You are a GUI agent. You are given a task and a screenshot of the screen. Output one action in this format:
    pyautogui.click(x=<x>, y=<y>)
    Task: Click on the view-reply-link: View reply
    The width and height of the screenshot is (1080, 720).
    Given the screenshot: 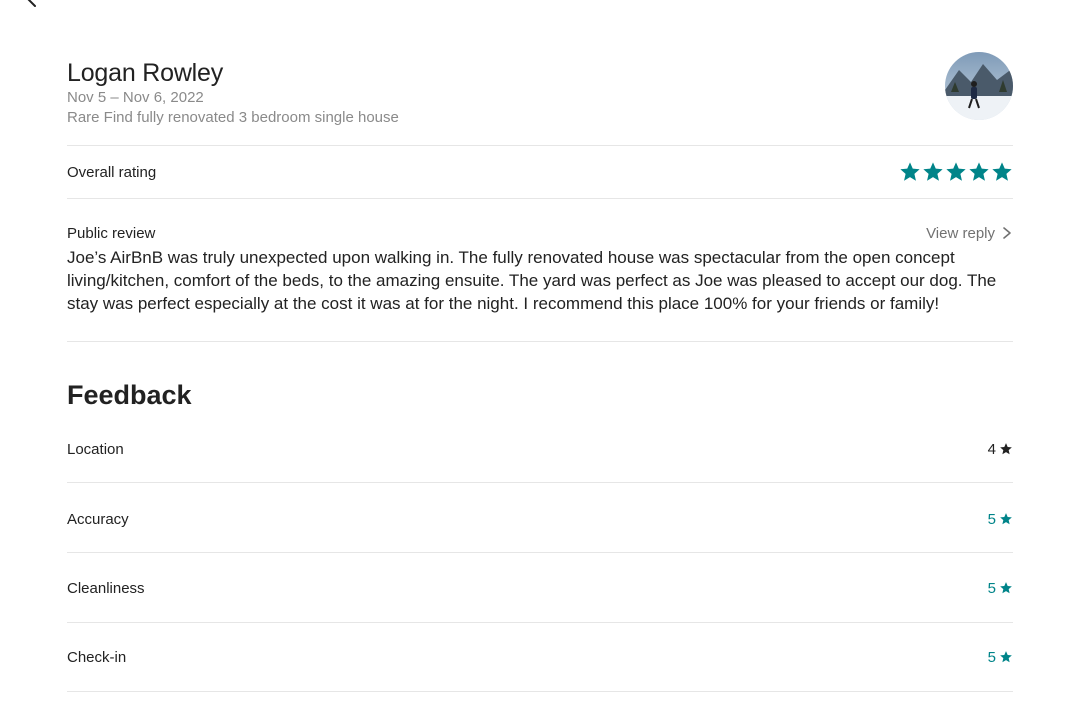 What is the action you would take?
    pyautogui.click(x=969, y=233)
    